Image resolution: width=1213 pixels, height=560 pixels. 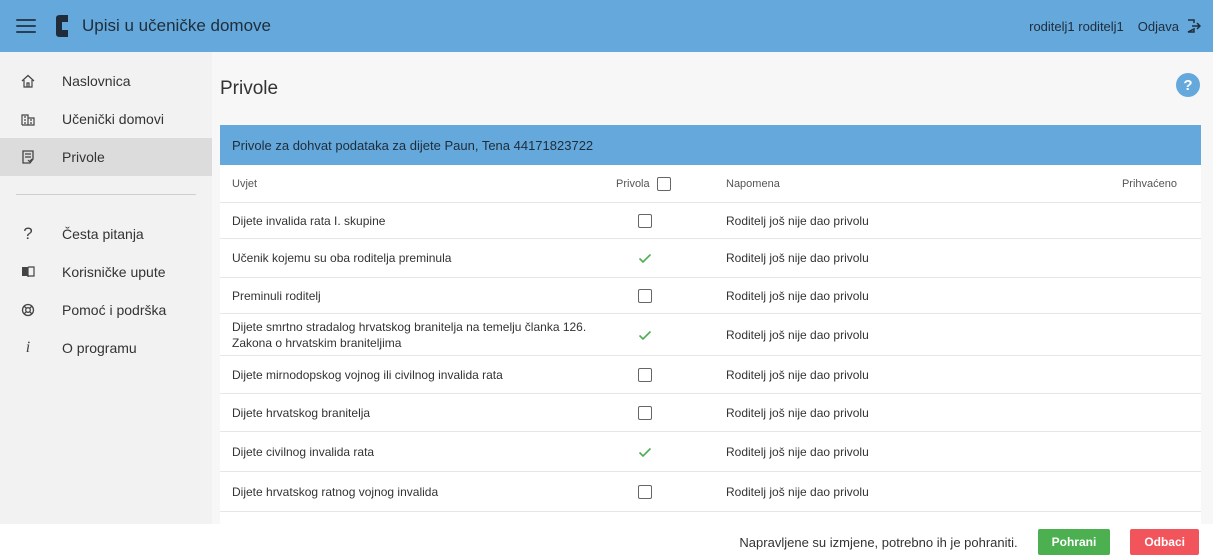 What do you see at coordinates (633, 183) in the screenshot?
I see `column-header-consent-label: Privola` at bounding box center [633, 183].